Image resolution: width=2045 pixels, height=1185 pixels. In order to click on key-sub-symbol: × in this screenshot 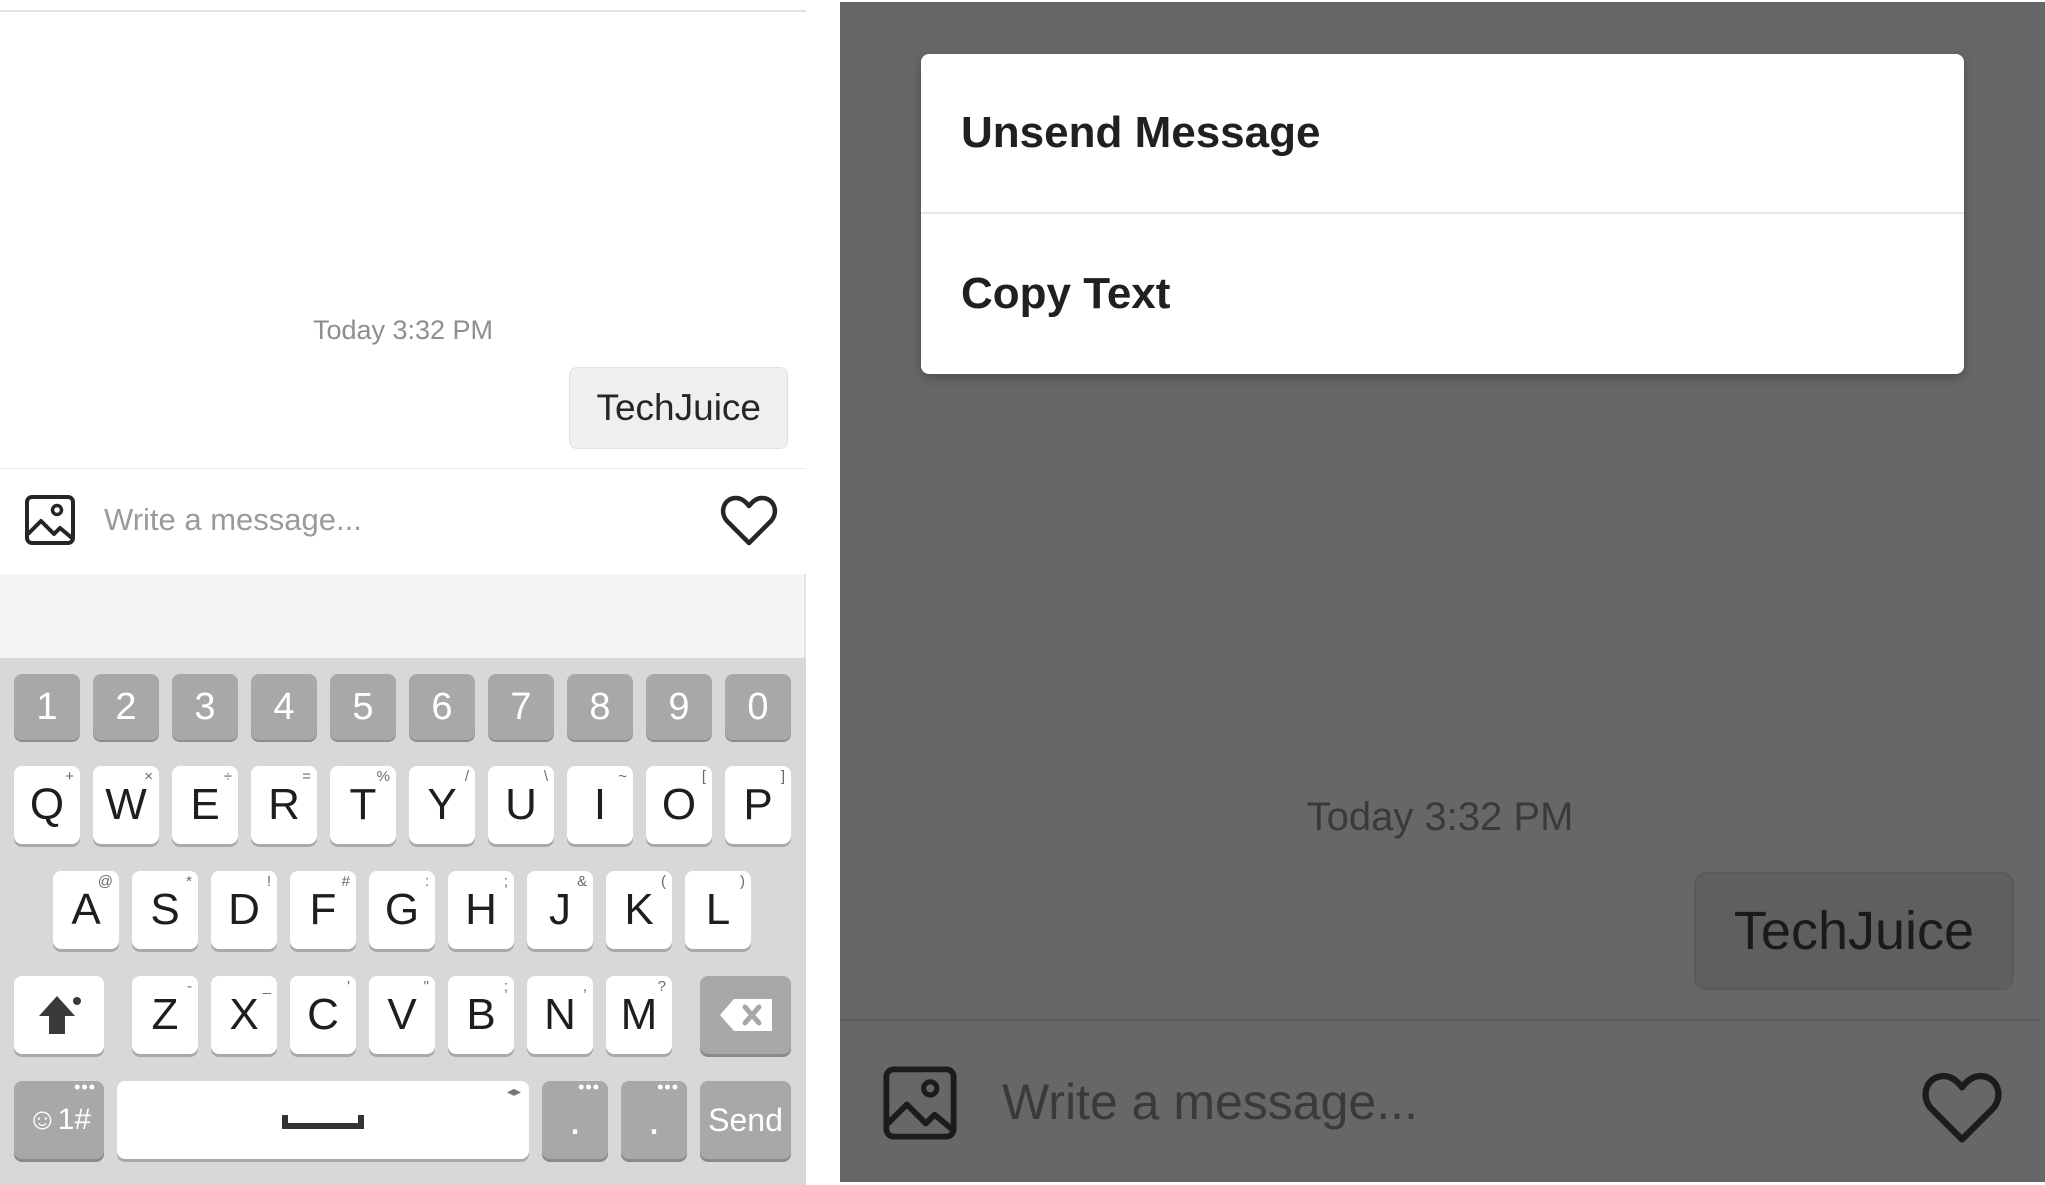, I will do `click(148, 776)`.